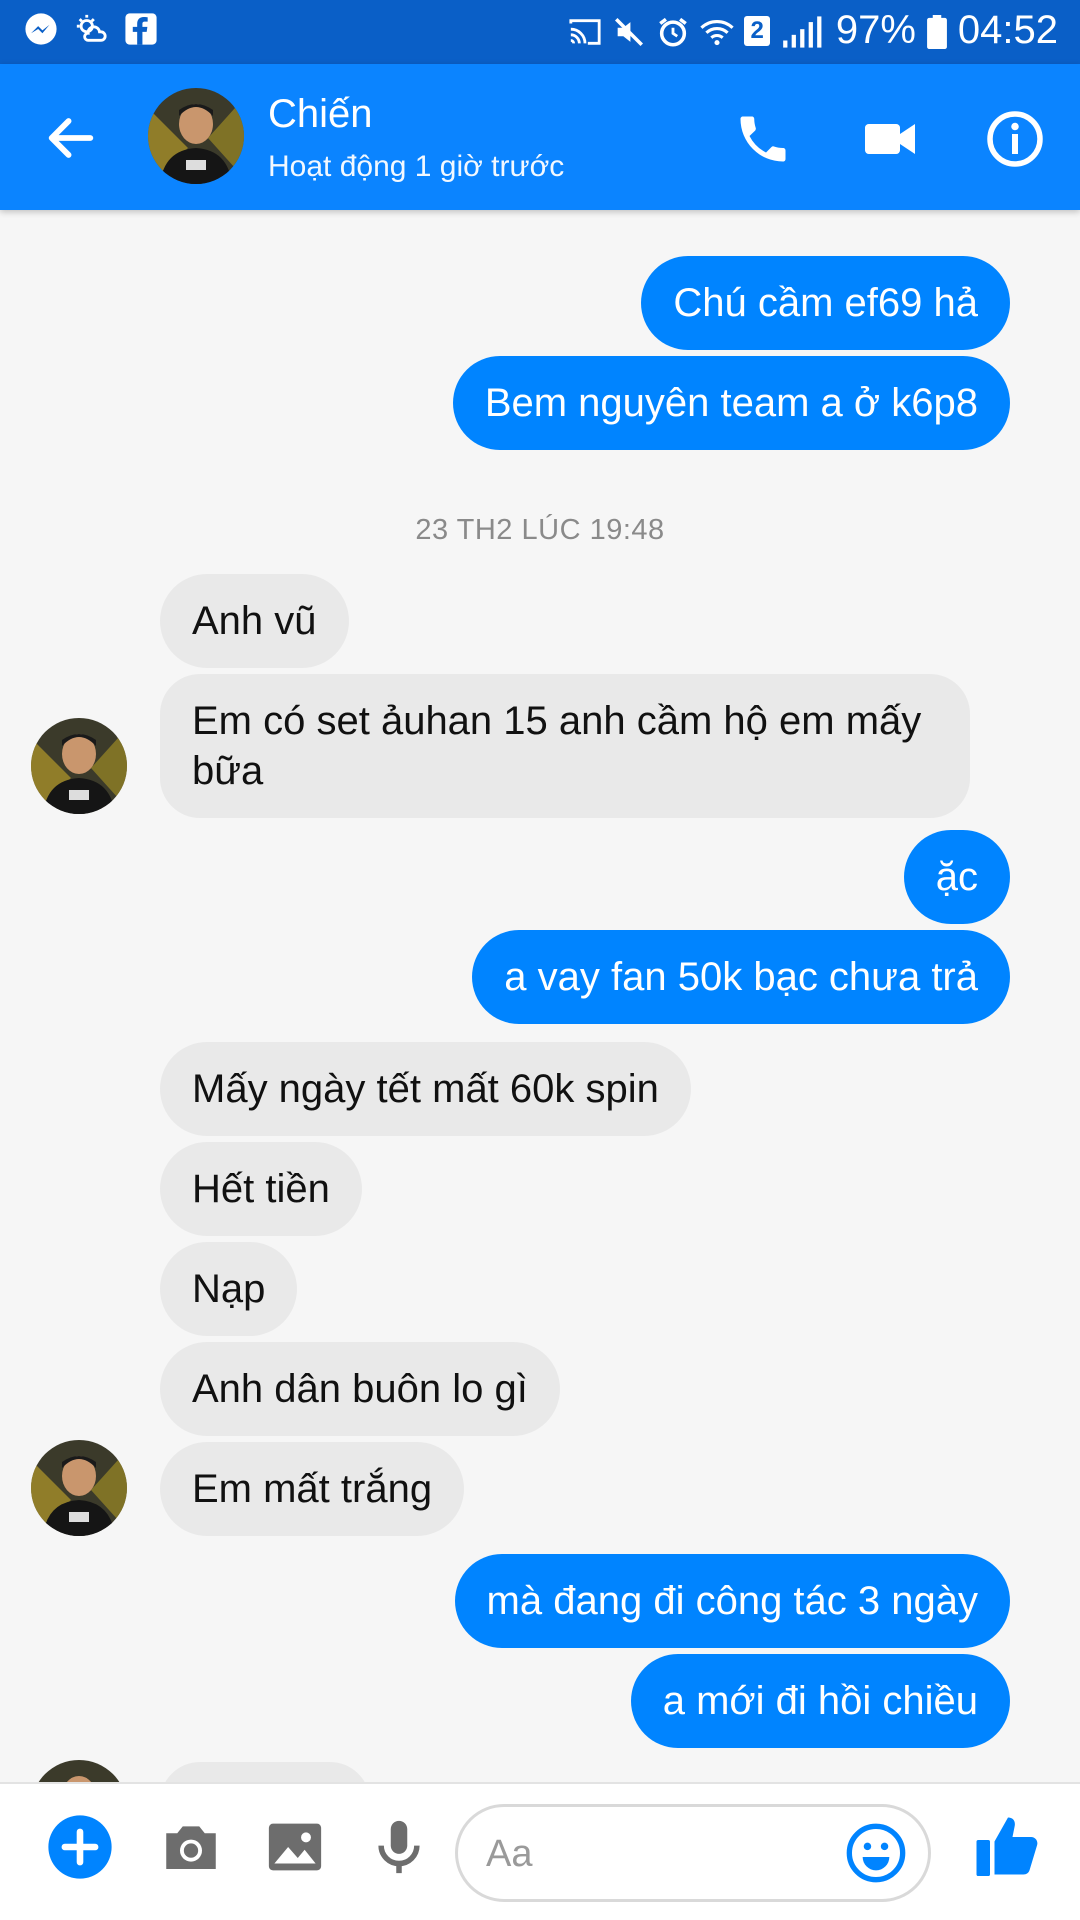 This screenshot has height=1920, width=1080. I want to click on message-bubble-outgoing: ặc, so click(956, 877).